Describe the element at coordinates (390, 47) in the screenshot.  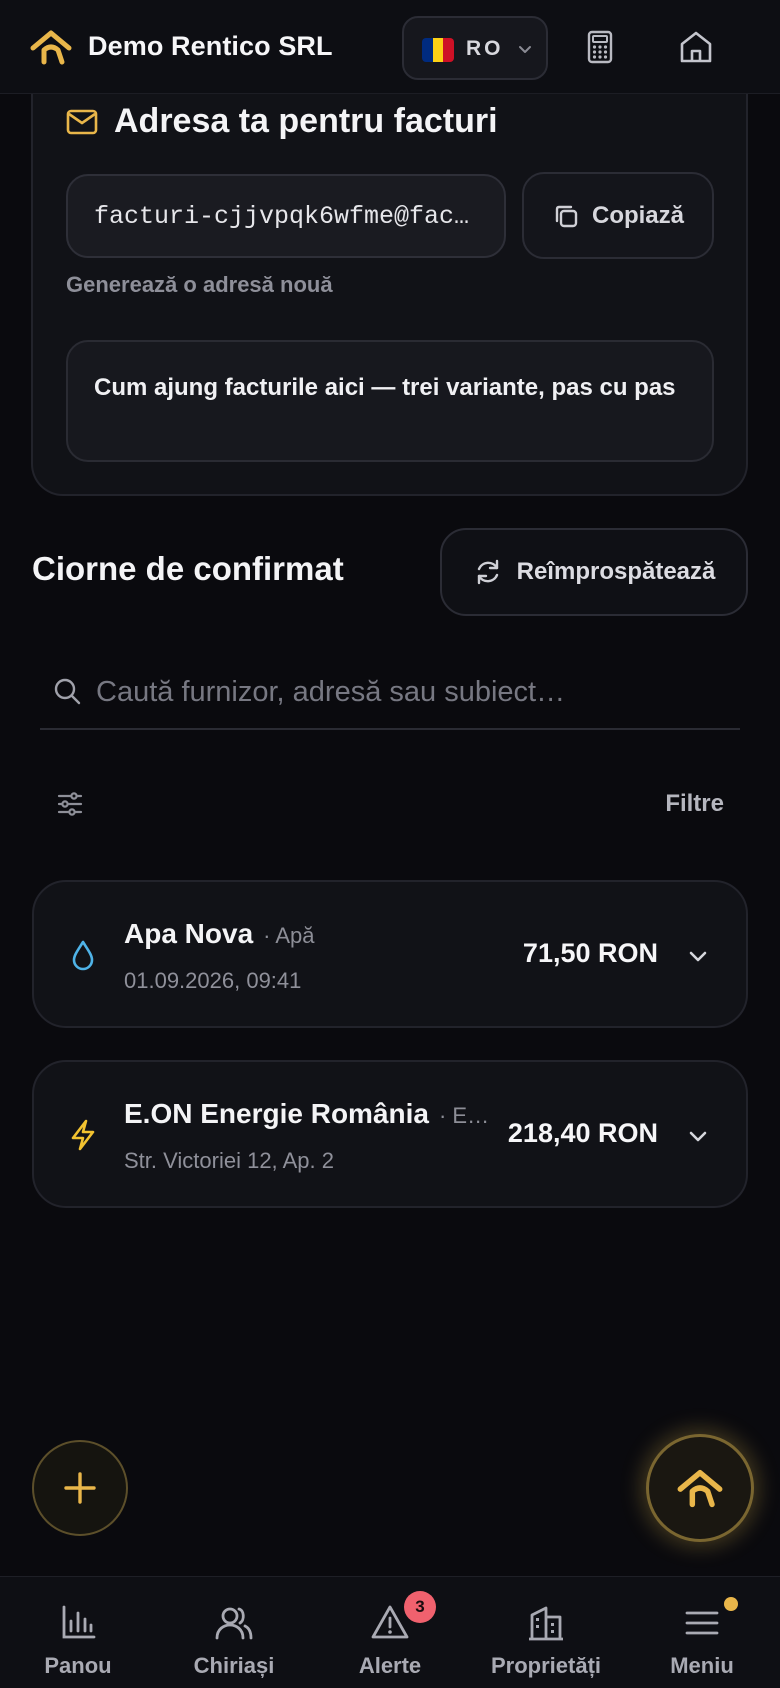
I see `app-header: Demo Rentico SRL RO` at that location.